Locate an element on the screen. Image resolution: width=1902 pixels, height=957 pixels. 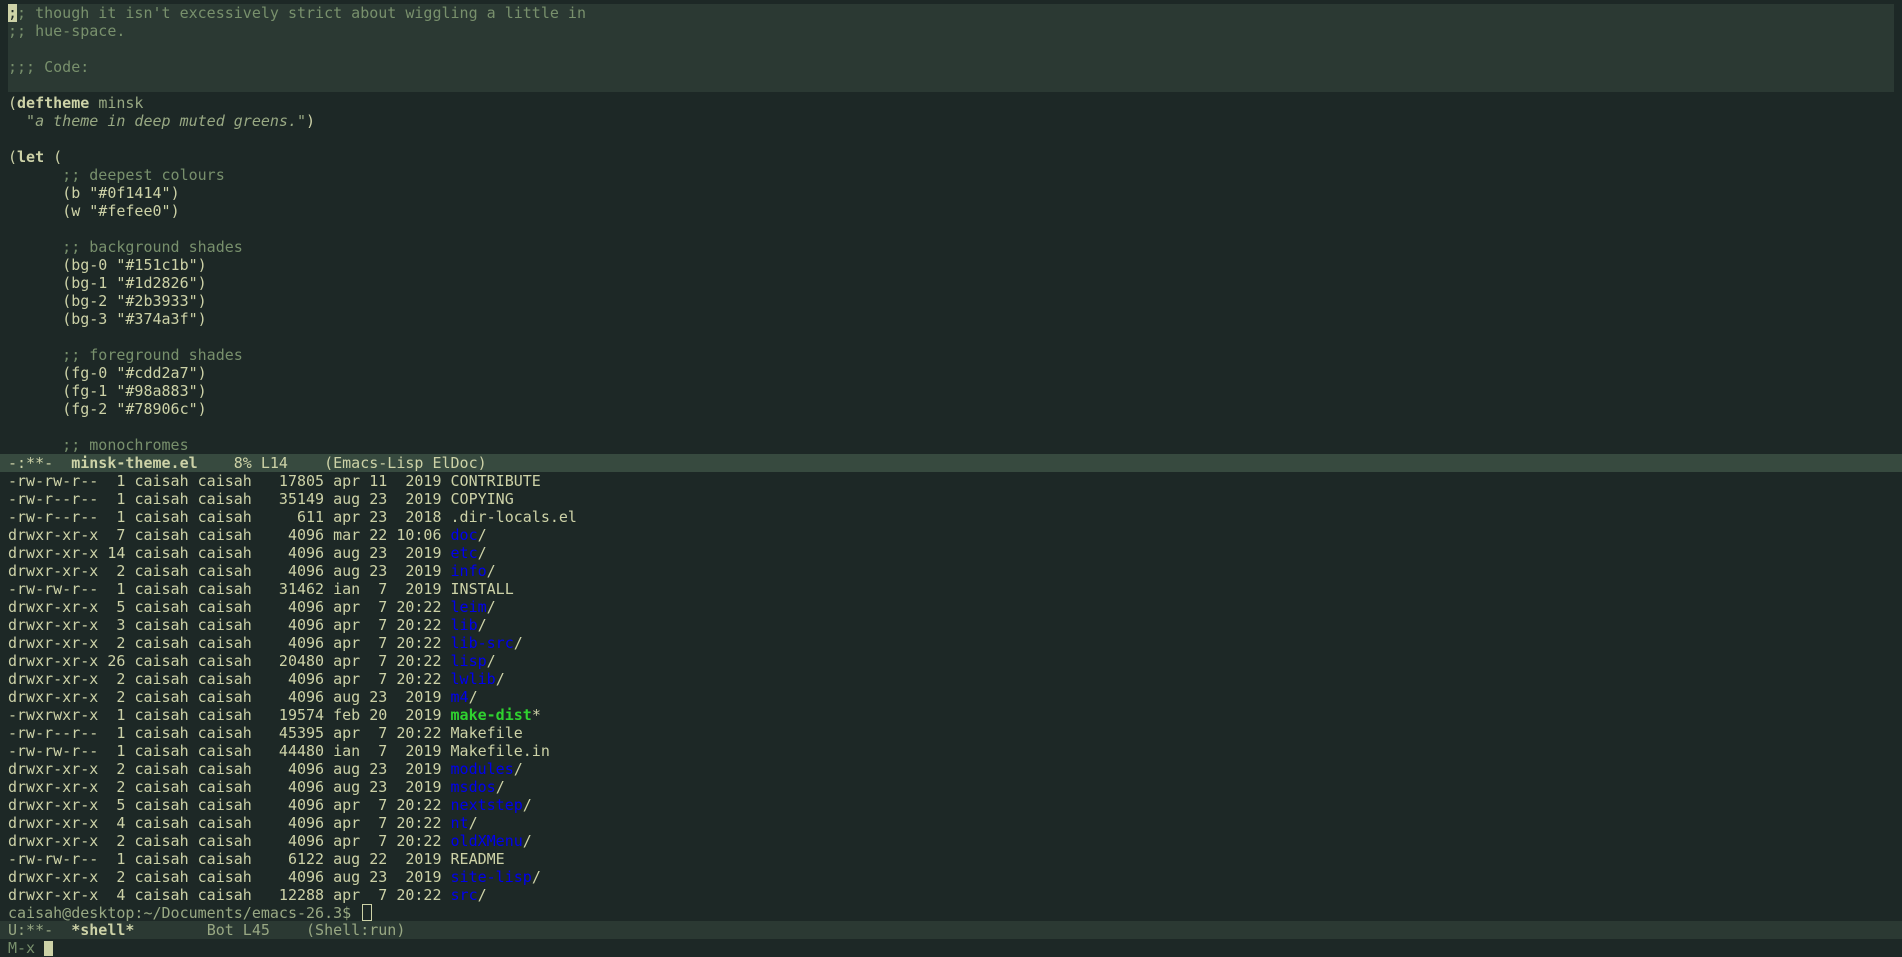
file-name: INSTALL is located at coordinates (482, 589).